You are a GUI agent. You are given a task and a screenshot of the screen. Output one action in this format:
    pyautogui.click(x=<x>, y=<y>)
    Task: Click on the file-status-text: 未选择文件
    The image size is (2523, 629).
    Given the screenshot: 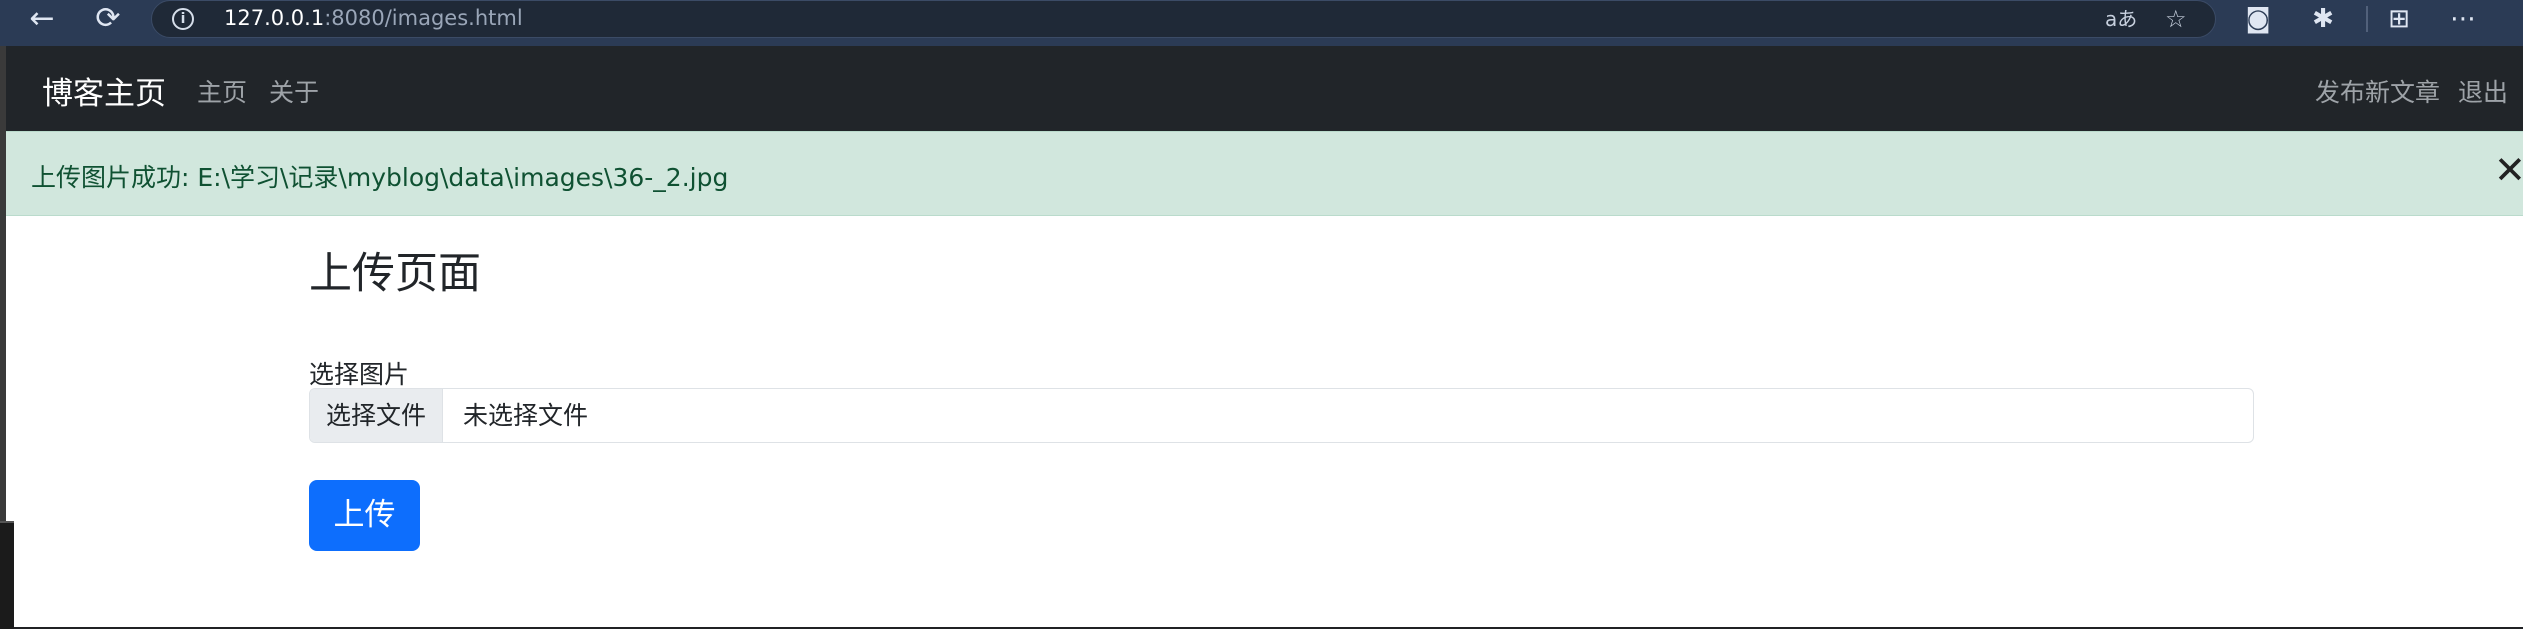 What is the action you would take?
    pyautogui.click(x=526, y=415)
    